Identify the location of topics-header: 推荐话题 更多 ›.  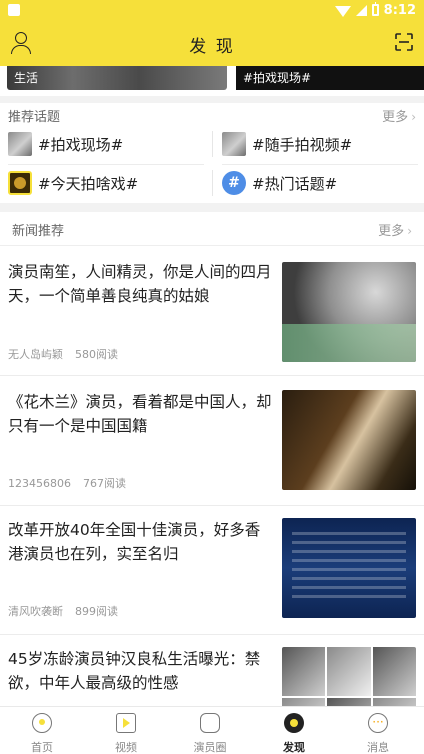
(212, 114).